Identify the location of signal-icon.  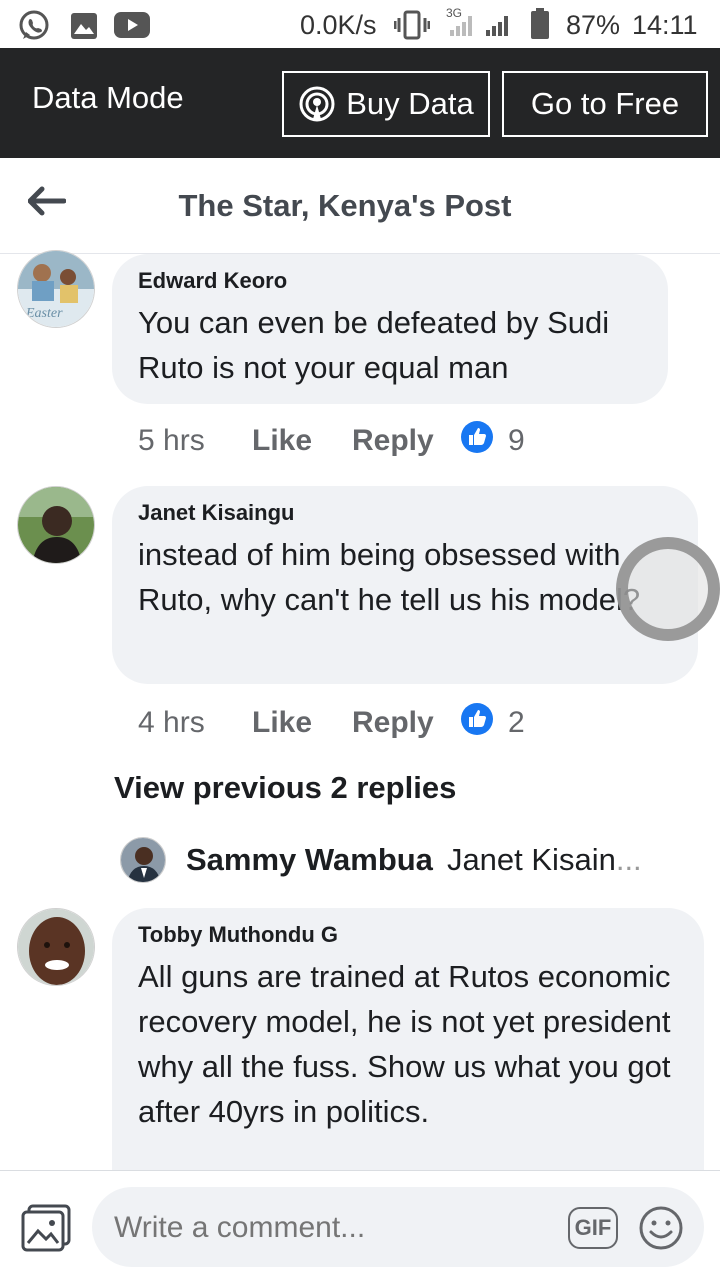
(483, 27).